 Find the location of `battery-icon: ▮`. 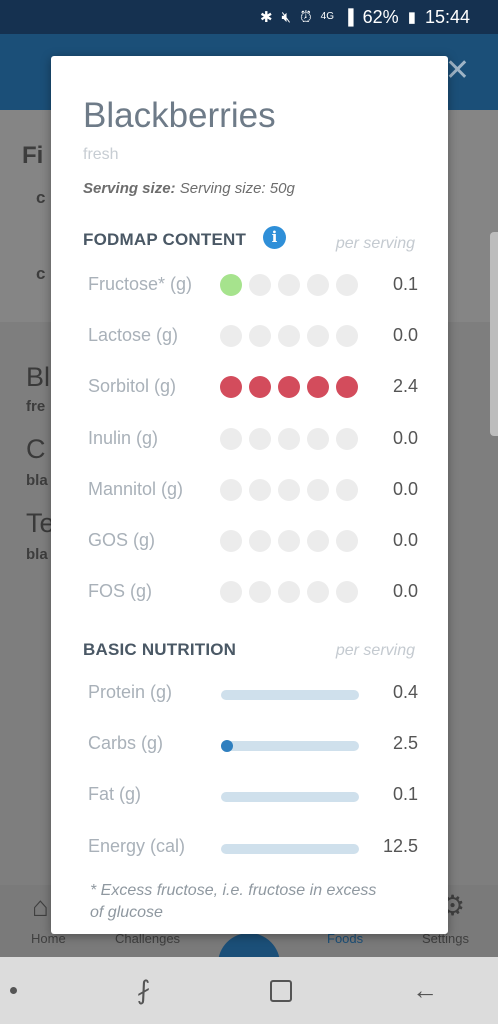

battery-icon: ▮ is located at coordinates (411, 17).